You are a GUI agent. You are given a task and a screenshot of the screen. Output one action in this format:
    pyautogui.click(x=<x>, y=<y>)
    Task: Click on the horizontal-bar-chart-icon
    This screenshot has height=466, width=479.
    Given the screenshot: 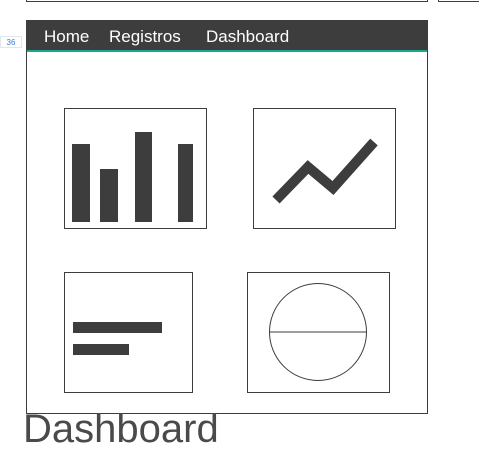 What is the action you would take?
    pyautogui.click(x=117, y=338)
    